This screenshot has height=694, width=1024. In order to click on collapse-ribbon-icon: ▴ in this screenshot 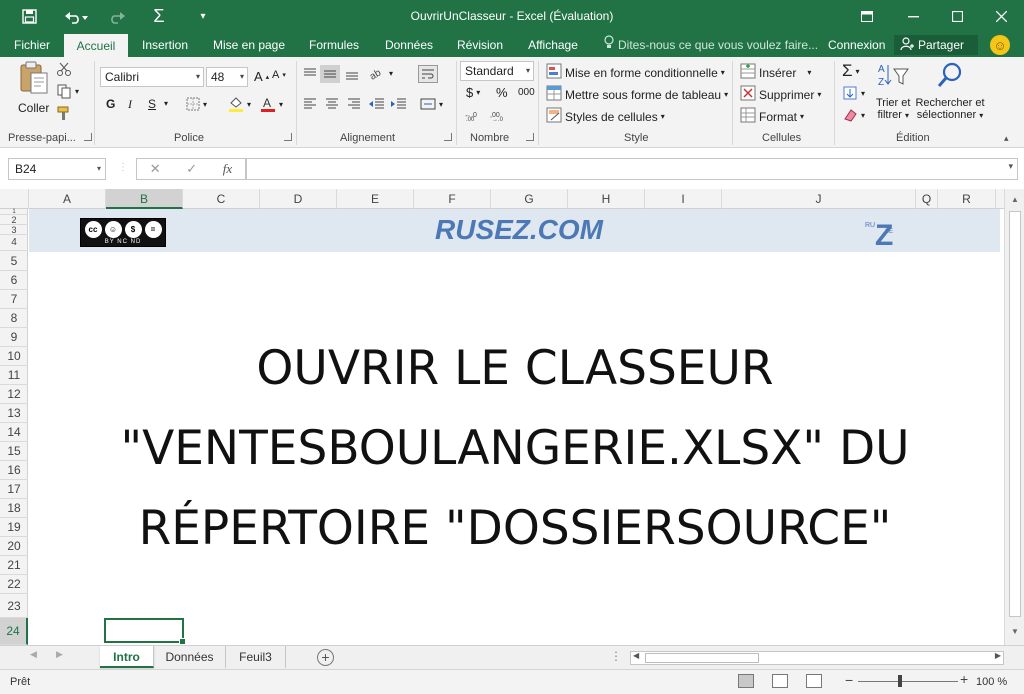, I will do `click(1006, 138)`.